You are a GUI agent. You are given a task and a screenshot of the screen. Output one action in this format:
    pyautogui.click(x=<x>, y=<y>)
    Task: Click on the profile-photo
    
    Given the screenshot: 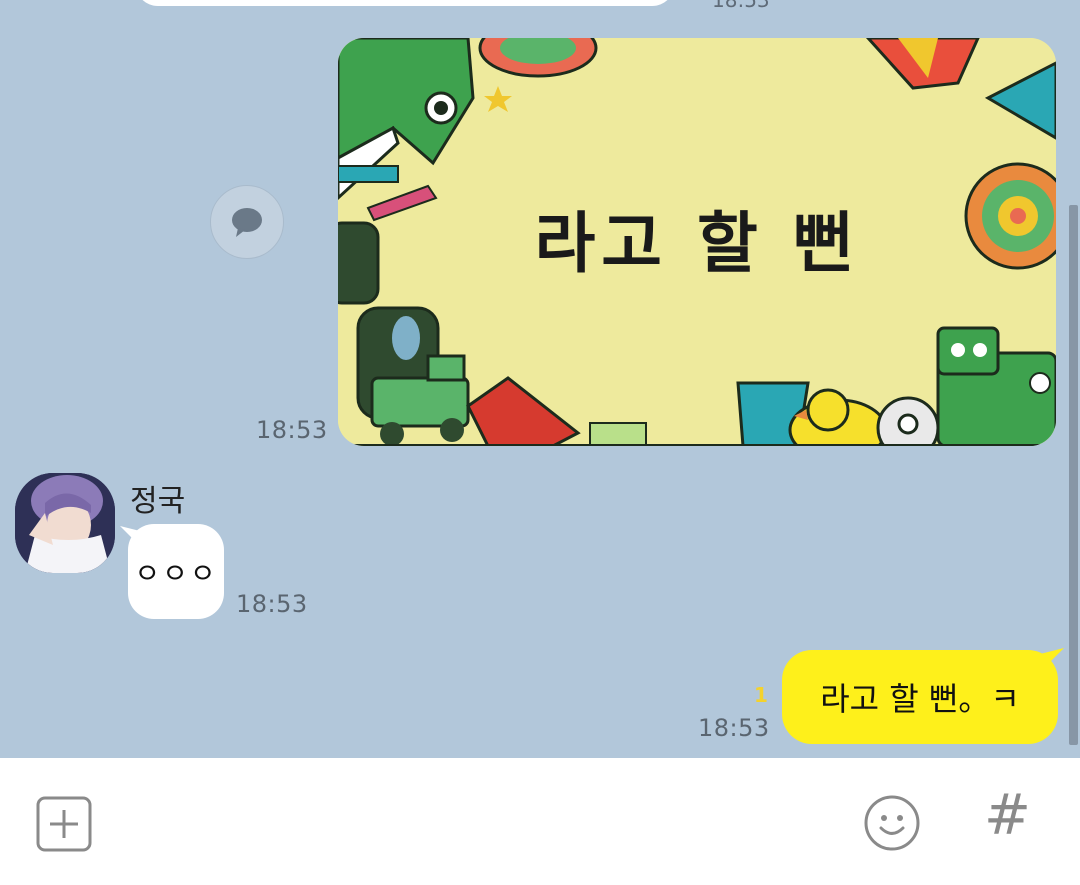 What is the action you would take?
    pyautogui.click(x=65, y=523)
    